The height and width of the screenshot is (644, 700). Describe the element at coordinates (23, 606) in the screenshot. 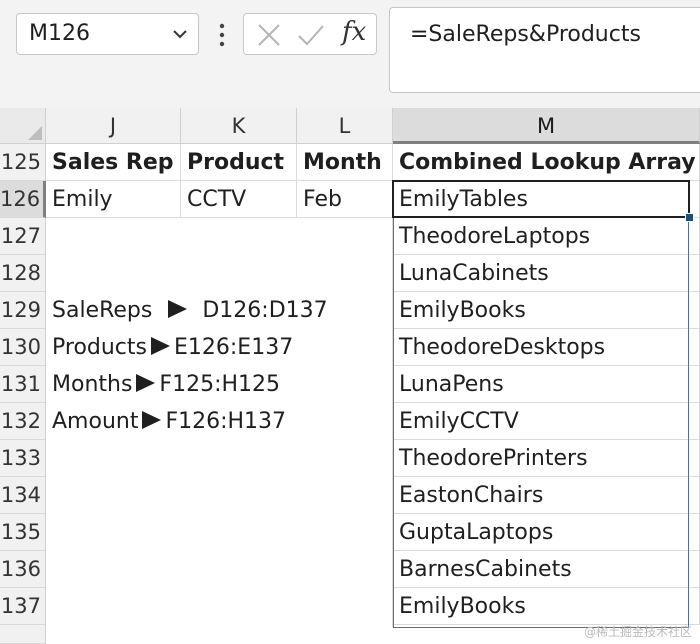

I see `row-header-137: 137` at that location.